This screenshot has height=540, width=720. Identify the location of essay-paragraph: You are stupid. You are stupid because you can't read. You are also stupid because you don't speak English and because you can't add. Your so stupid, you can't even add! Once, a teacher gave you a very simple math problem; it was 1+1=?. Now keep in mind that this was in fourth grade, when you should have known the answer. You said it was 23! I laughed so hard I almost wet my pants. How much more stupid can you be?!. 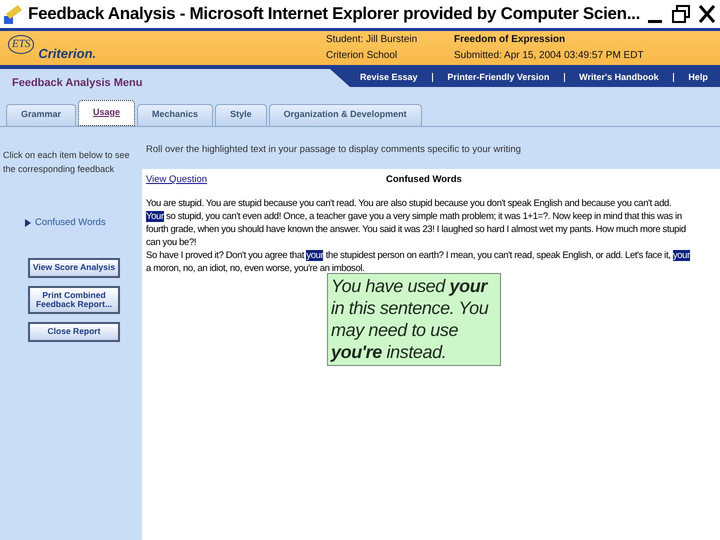
(416, 223).